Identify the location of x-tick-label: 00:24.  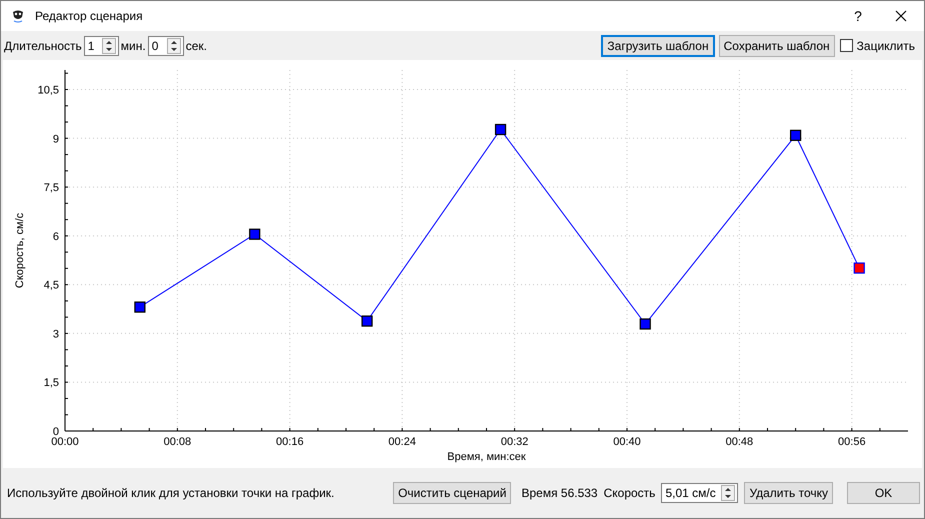
(402, 442).